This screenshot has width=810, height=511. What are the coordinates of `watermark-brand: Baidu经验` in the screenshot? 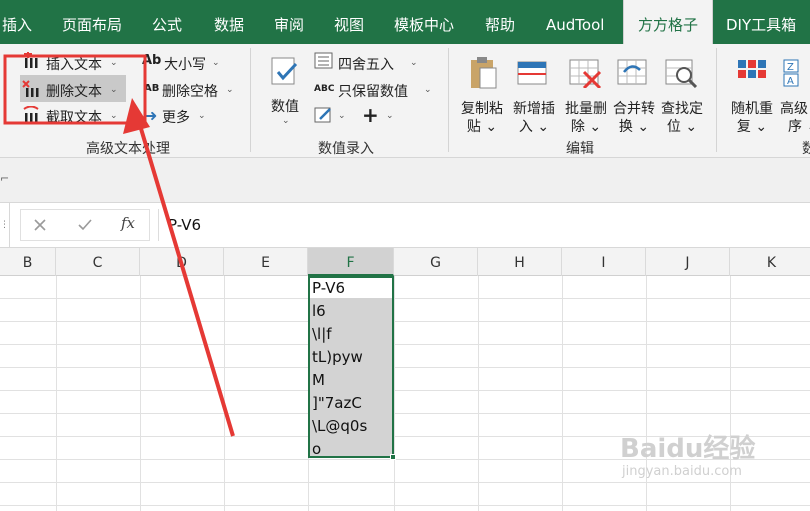 It's located at (688, 449).